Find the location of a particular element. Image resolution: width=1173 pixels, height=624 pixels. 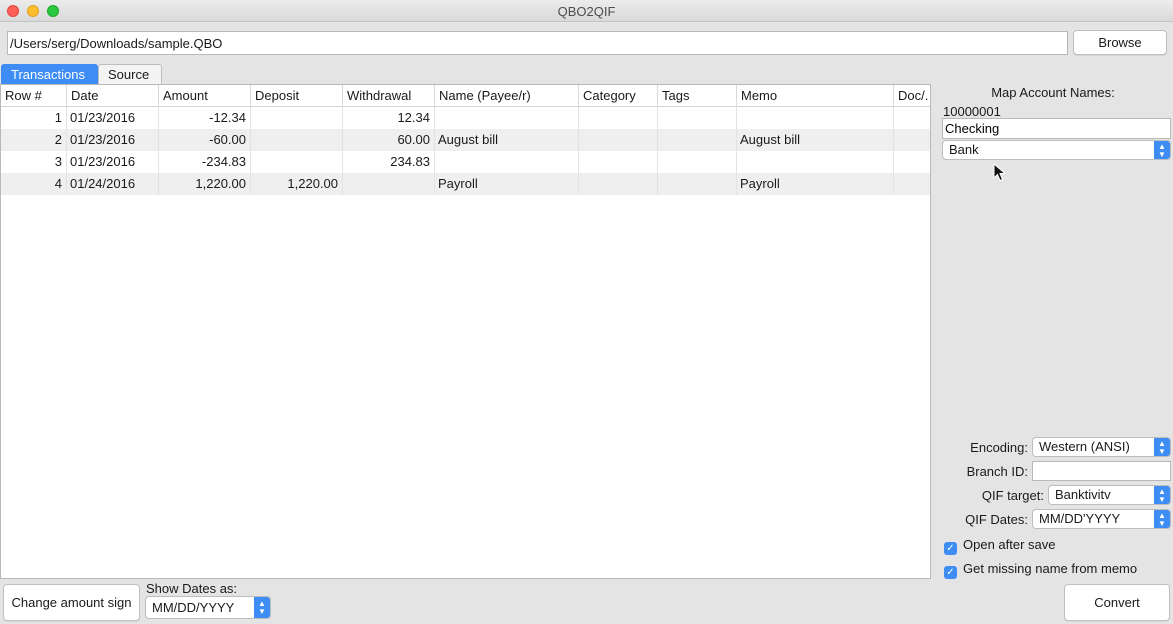

cell-row: 2 is located at coordinates (34, 140).